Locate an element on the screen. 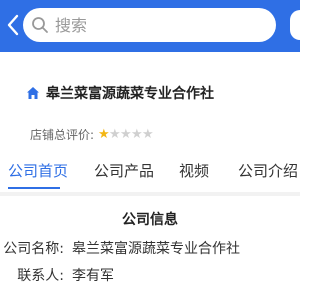 The height and width of the screenshot is (300, 320). chevron-left-icon is located at coordinates (13, 25).